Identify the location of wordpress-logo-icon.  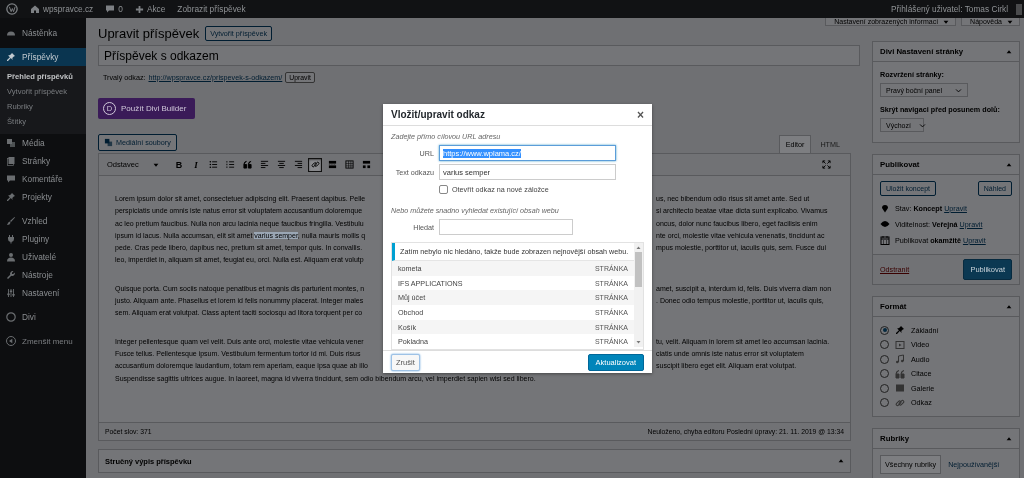
(12, 9).